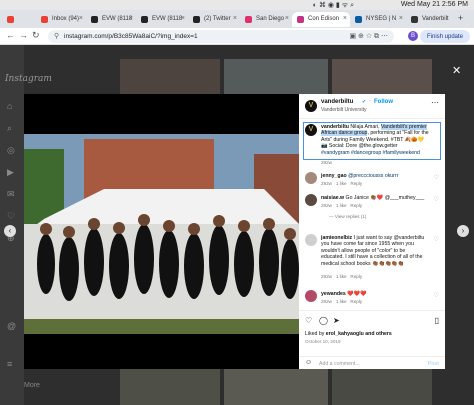 Image resolution: width=474 pixels, height=405 pixels. I want to click on comment-text: @preccciousss okurrr, so click(373, 176).